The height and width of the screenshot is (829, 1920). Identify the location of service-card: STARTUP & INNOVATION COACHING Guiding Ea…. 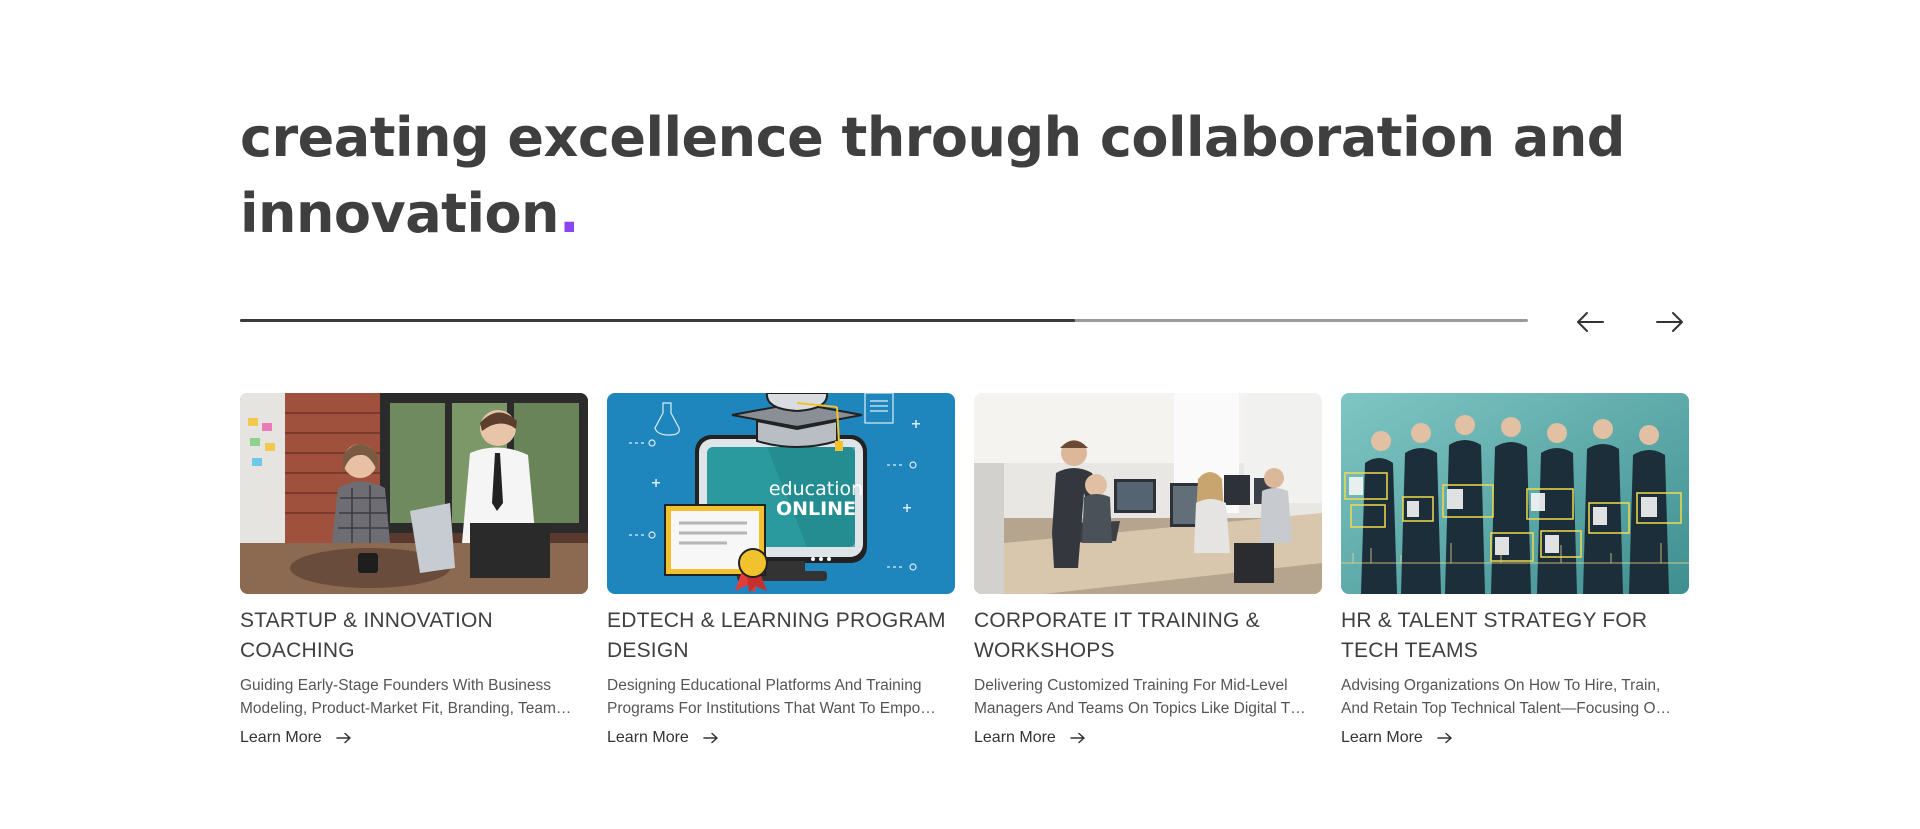
(414, 570).